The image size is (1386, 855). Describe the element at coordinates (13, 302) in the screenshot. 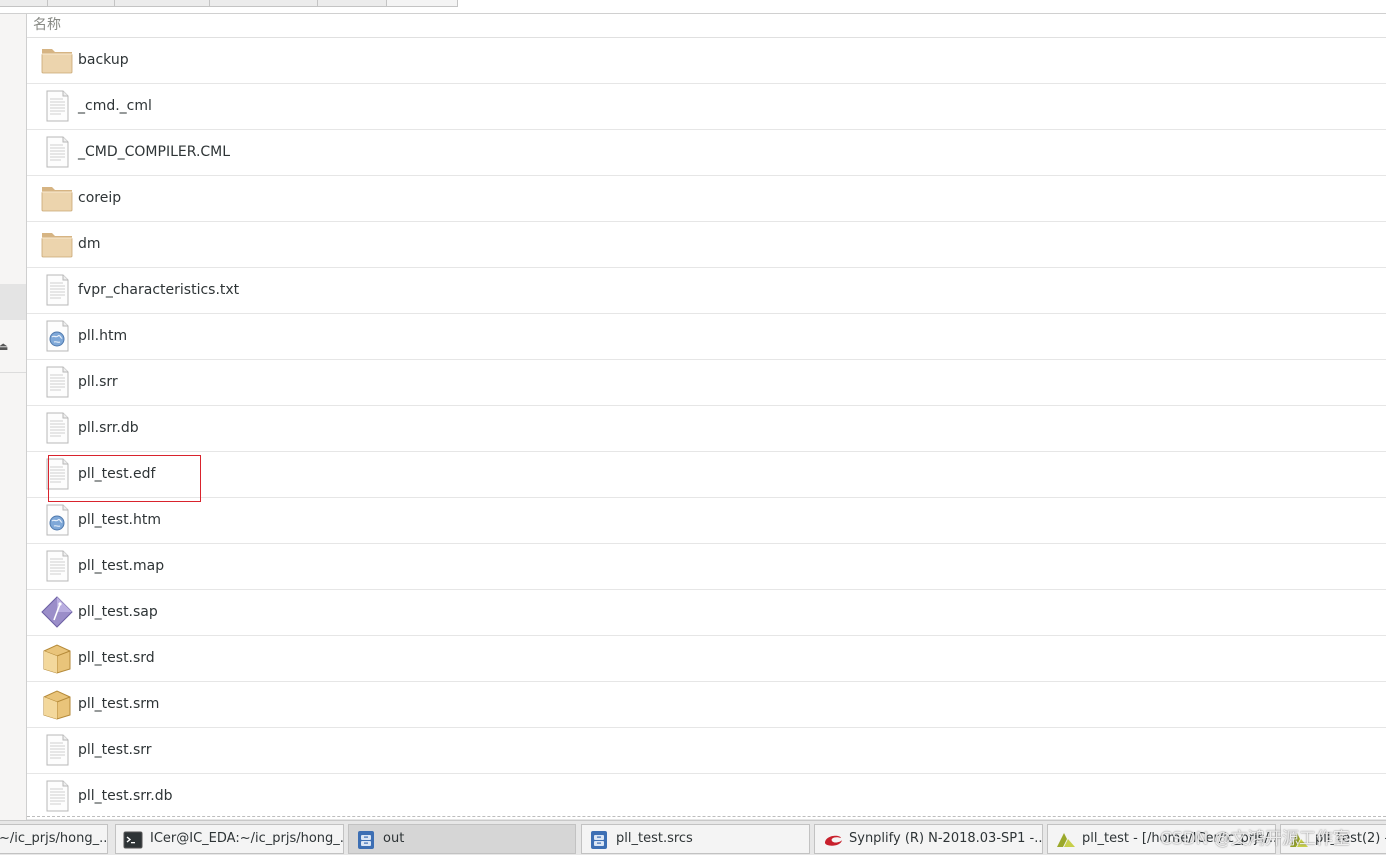

I see `sidebar-selected-place` at that location.